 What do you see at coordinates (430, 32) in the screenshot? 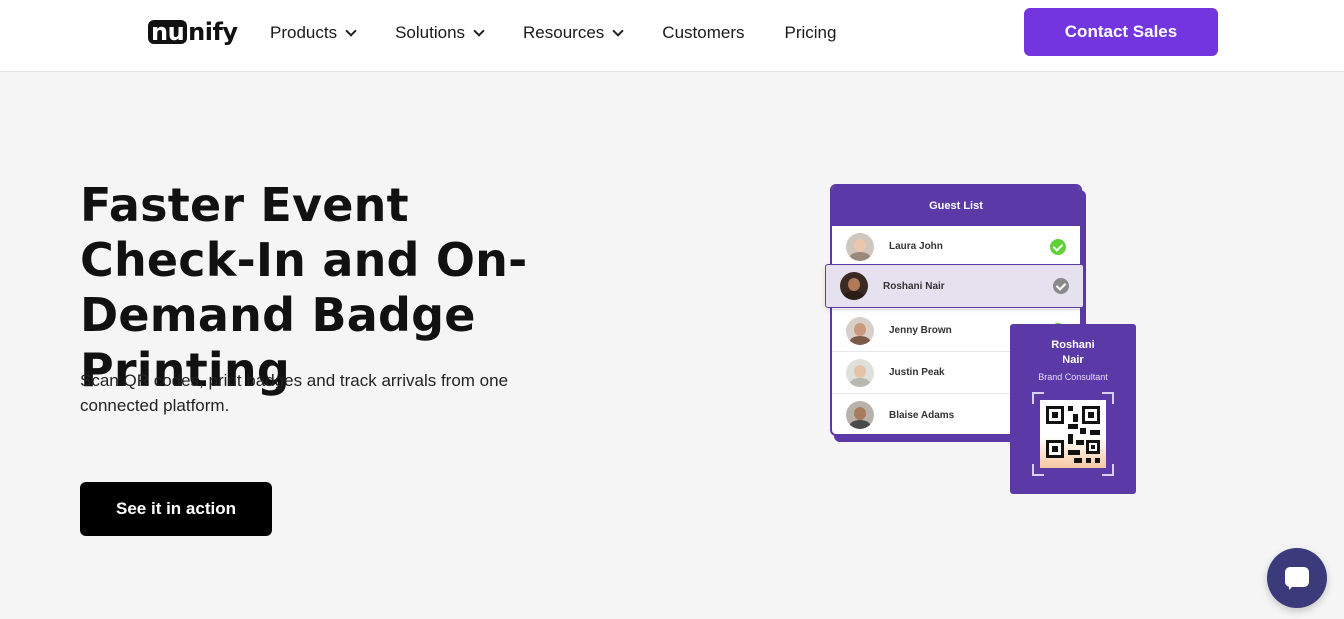
I see `nav-solutions-label: Solutions` at bounding box center [430, 32].